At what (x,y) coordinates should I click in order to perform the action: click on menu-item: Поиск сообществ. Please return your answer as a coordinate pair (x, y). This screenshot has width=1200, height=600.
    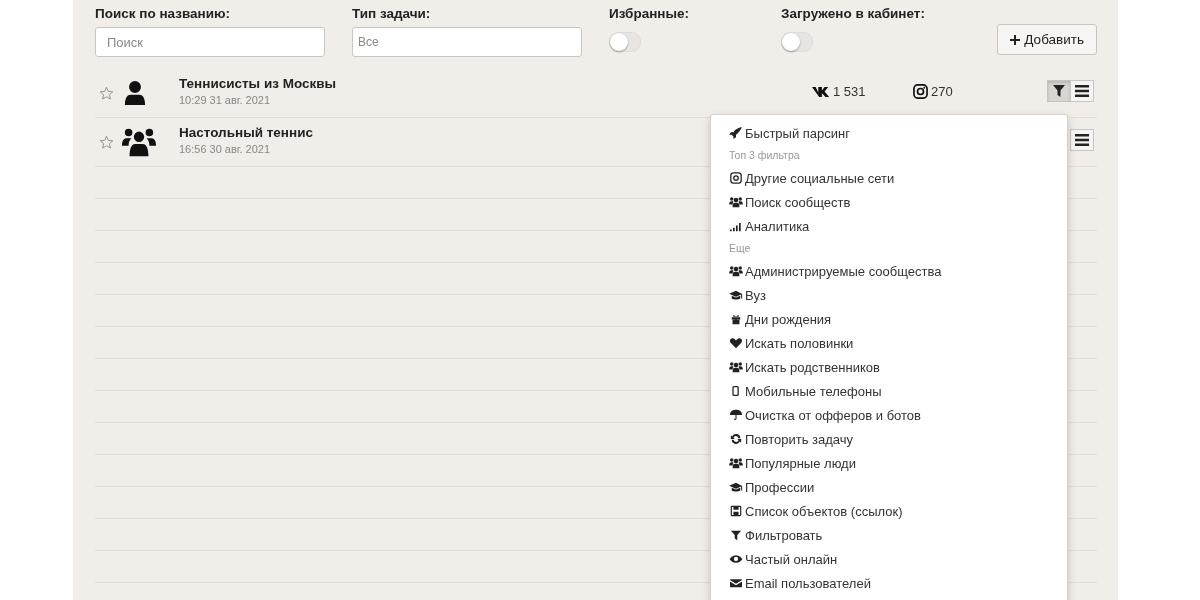
    Looking at the image, I should click on (898, 202).